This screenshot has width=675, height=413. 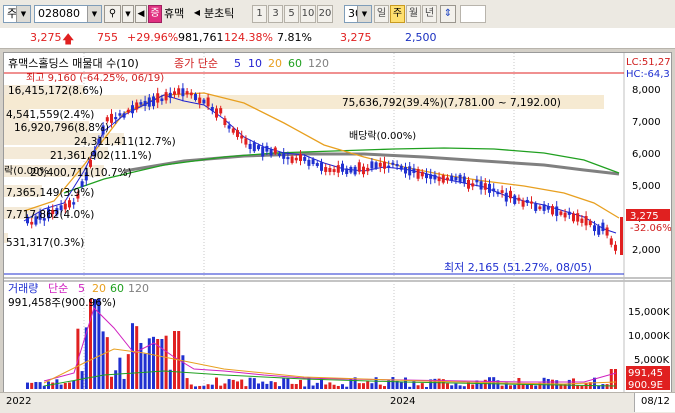 I want to click on dropdown-button: ▼, so click(x=128, y=14).